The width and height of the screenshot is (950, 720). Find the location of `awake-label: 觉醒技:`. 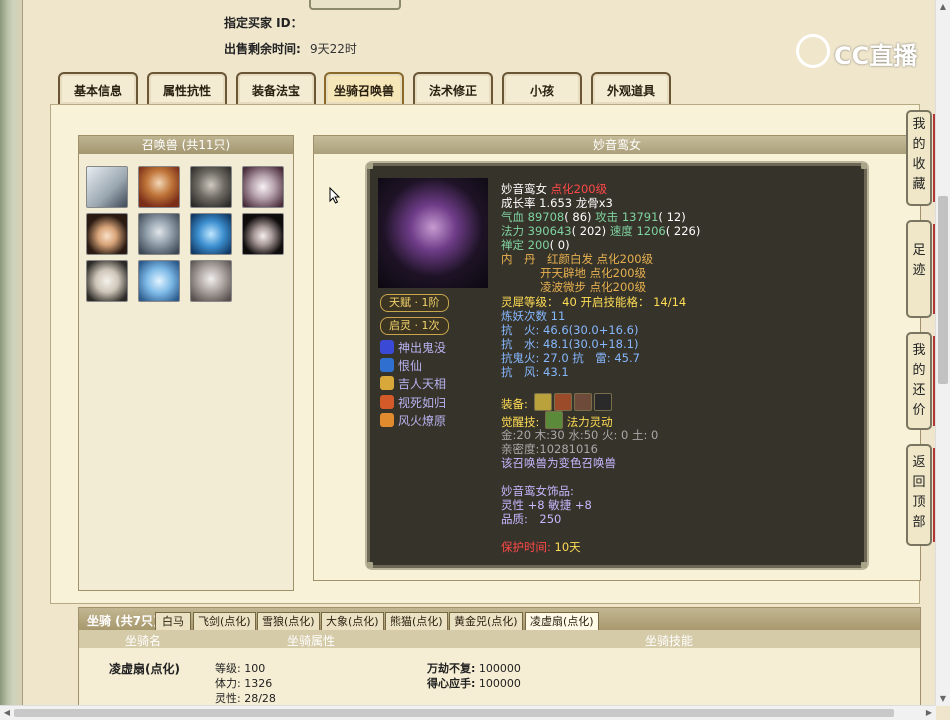

awake-label: 觉醒技: is located at coordinates (520, 422).